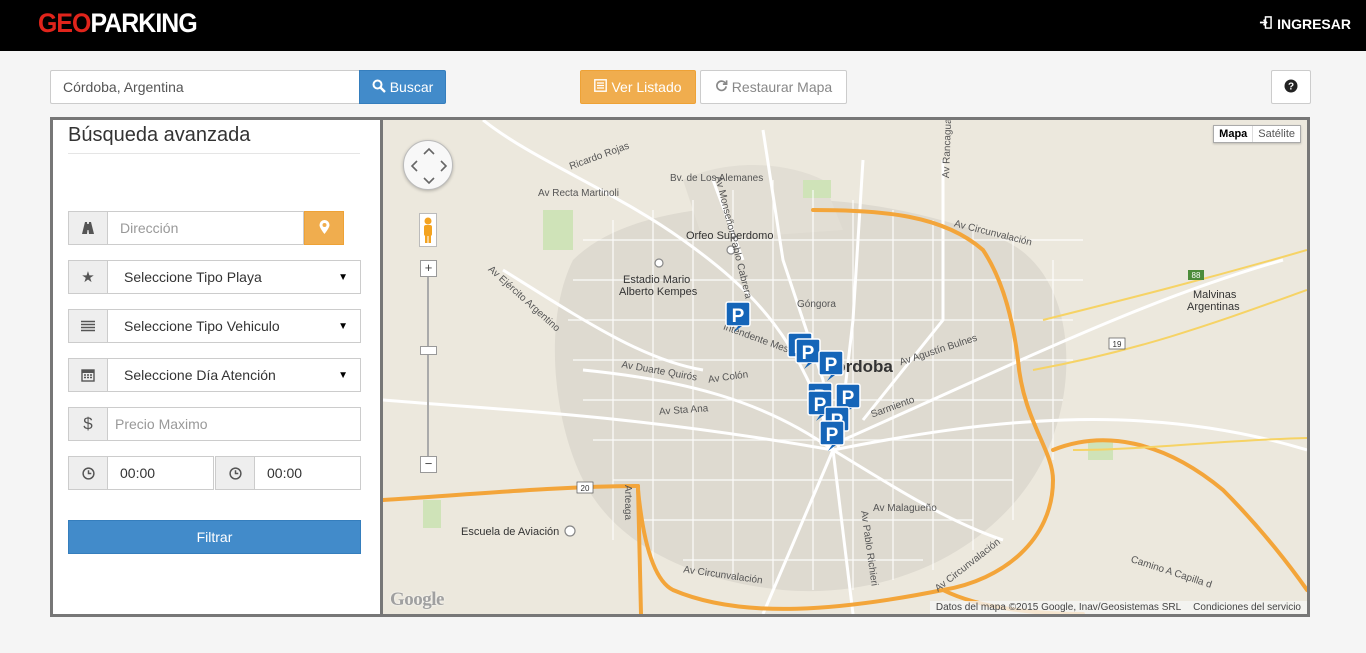 This screenshot has width=1366, height=653. Describe the element at coordinates (214, 139) in the screenshot. I see `advanced-search-title: Búsqueda avanzada` at that location.